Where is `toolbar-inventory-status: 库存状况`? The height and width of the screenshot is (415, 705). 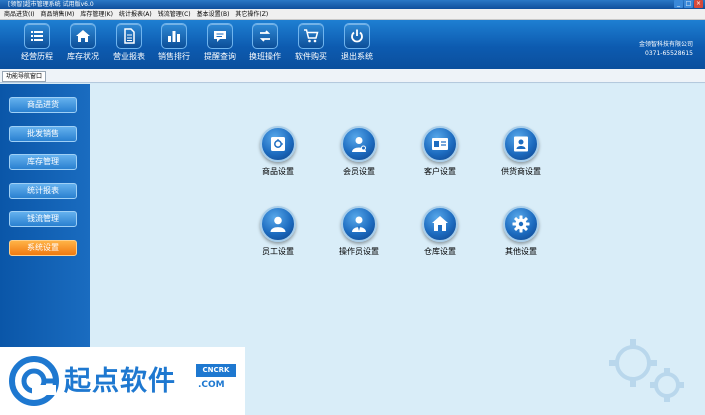
toolbar-inventory-status: 库存状况 is located at coordinates (83, 45).